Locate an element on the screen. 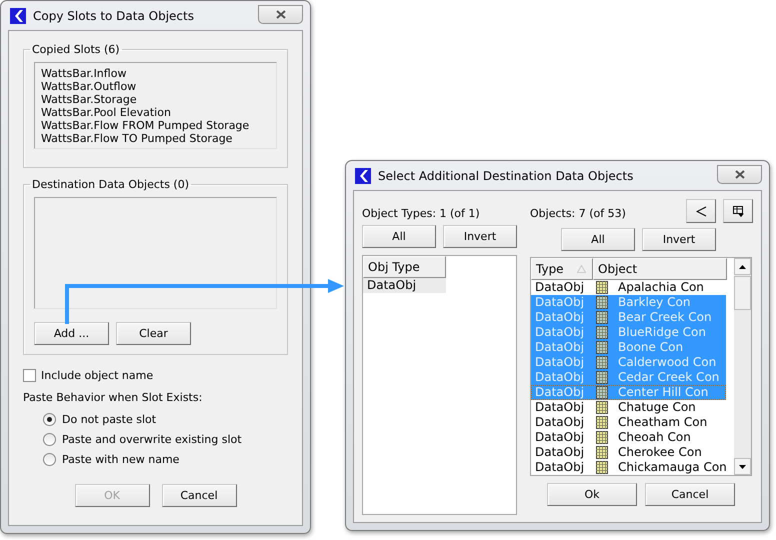 The image size is (776, 540). table-row: DataObj Chickamauga Con is located at coordinates (628, 467).